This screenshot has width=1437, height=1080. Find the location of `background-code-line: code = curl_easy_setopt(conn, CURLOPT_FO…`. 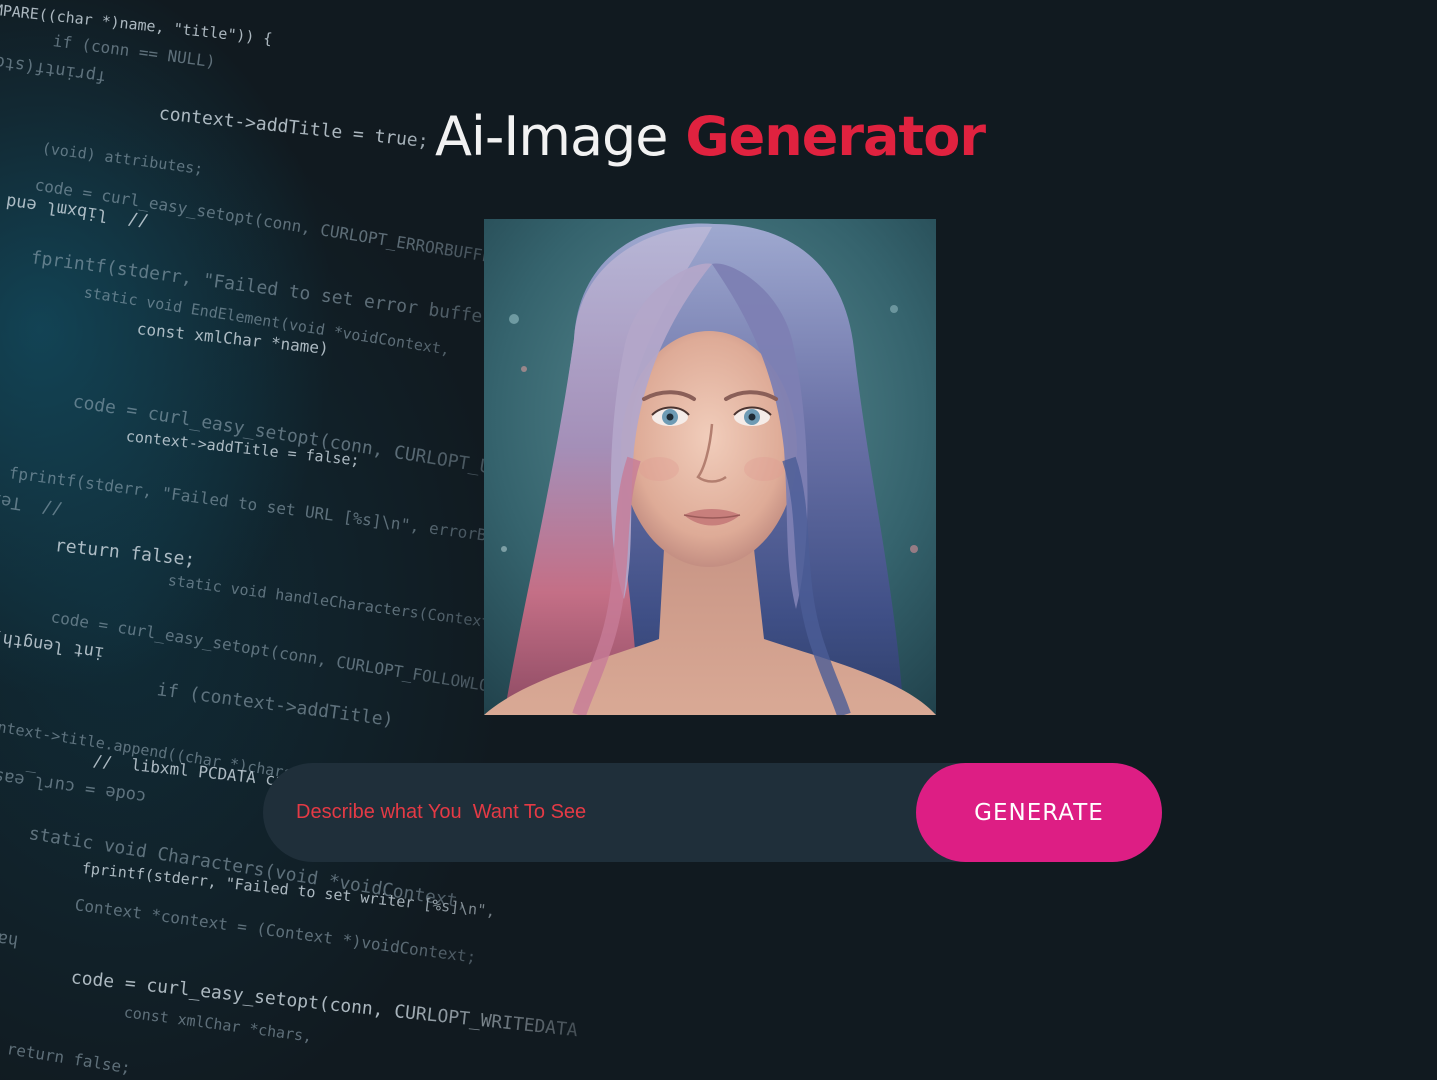

background-code-line: code = curl_easy_setopt(conn, CURLOPT_FO… is located at coordinates (298, 656).